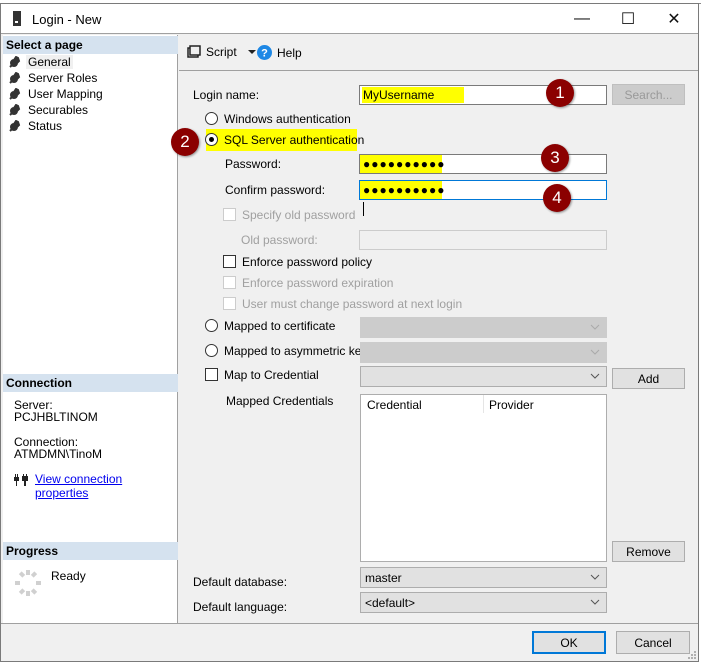 The image size is (701, 664). What do you see at coordinates (58, 454) in the screenshot?
I see `connection-value: ATMDMN\TinoM` at bounding box center [58, 454].